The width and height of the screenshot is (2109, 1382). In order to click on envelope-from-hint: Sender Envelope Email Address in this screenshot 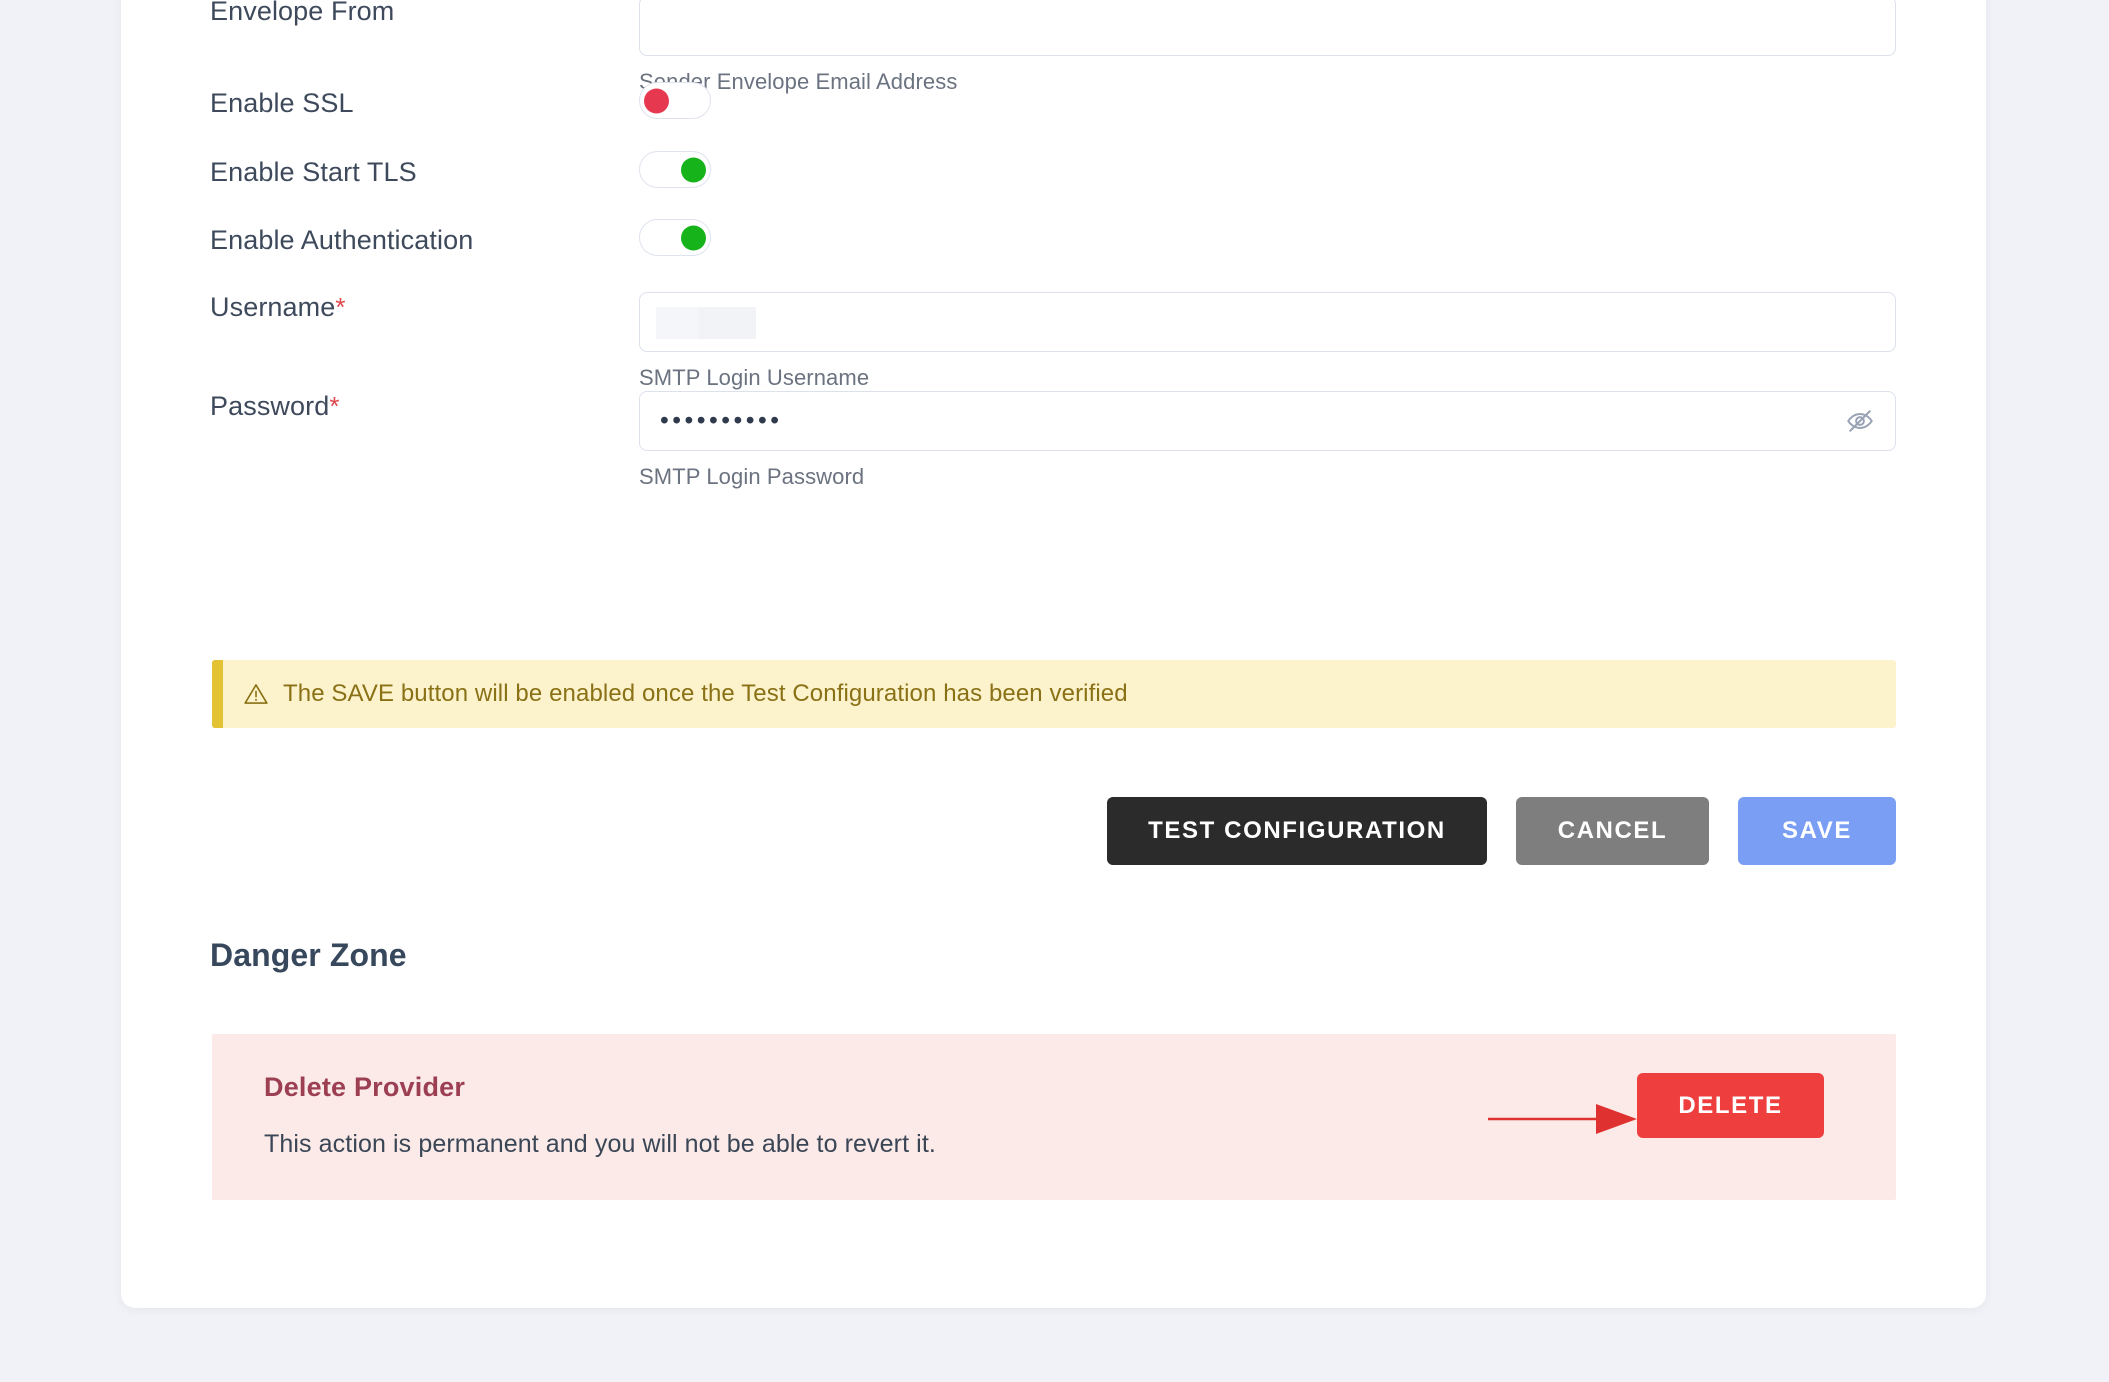, I will do `click(798, 81)`.